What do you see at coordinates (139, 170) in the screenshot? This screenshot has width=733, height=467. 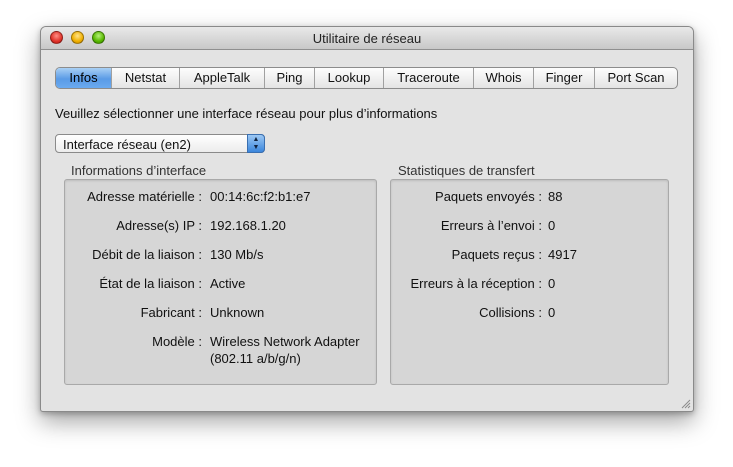 I see `interface-info-title: Informations d’interface` at bounding box center [139, 170].